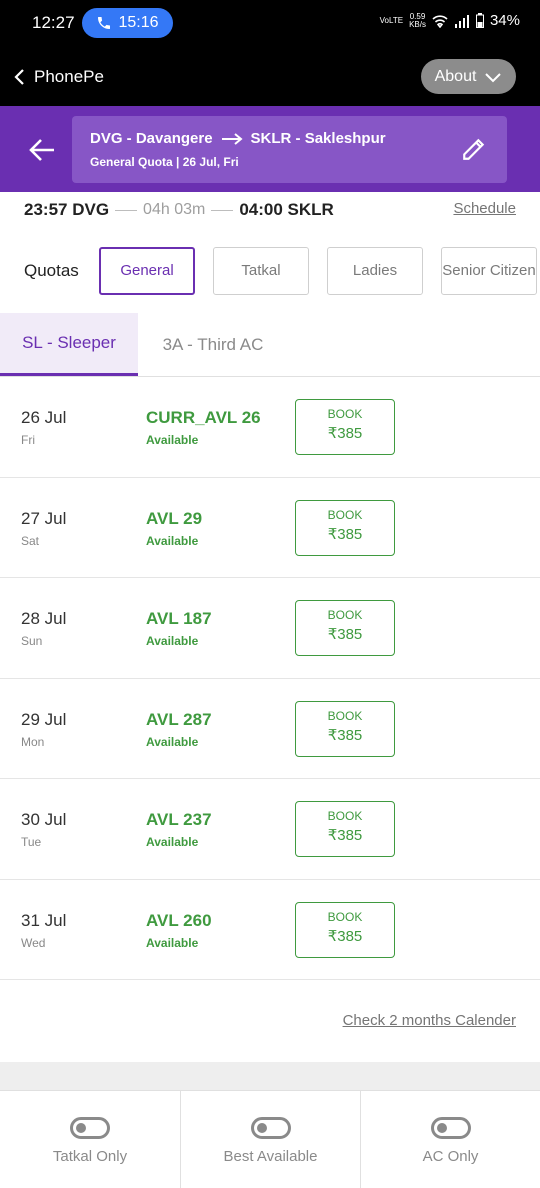 The height and width of the screenshot is (1188, 540). What do you see at coordinates (450, 1139) in the screenshot?
I see `filter-ac-only: AC Only` at bounding box center [450, 1139].